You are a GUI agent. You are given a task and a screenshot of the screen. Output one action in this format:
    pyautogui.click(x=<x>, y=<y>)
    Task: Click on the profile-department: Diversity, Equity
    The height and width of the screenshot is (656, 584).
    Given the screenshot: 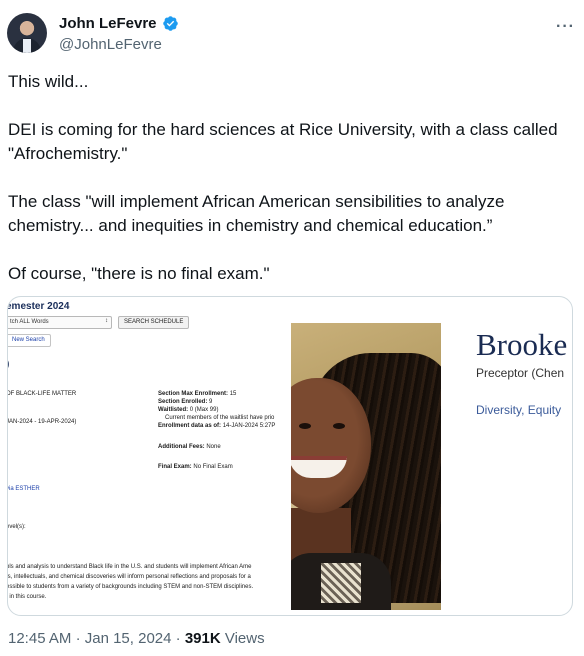 What is the action you would take?
    pyautogui.click(x=519, y=410)
    